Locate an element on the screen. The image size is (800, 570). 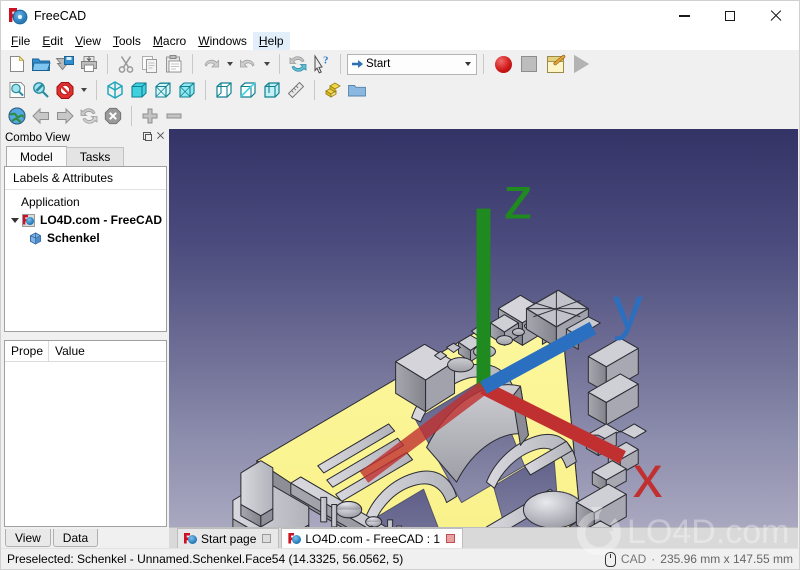
document-tab-start-page-label: Start page is located at coordinates (229, 538).